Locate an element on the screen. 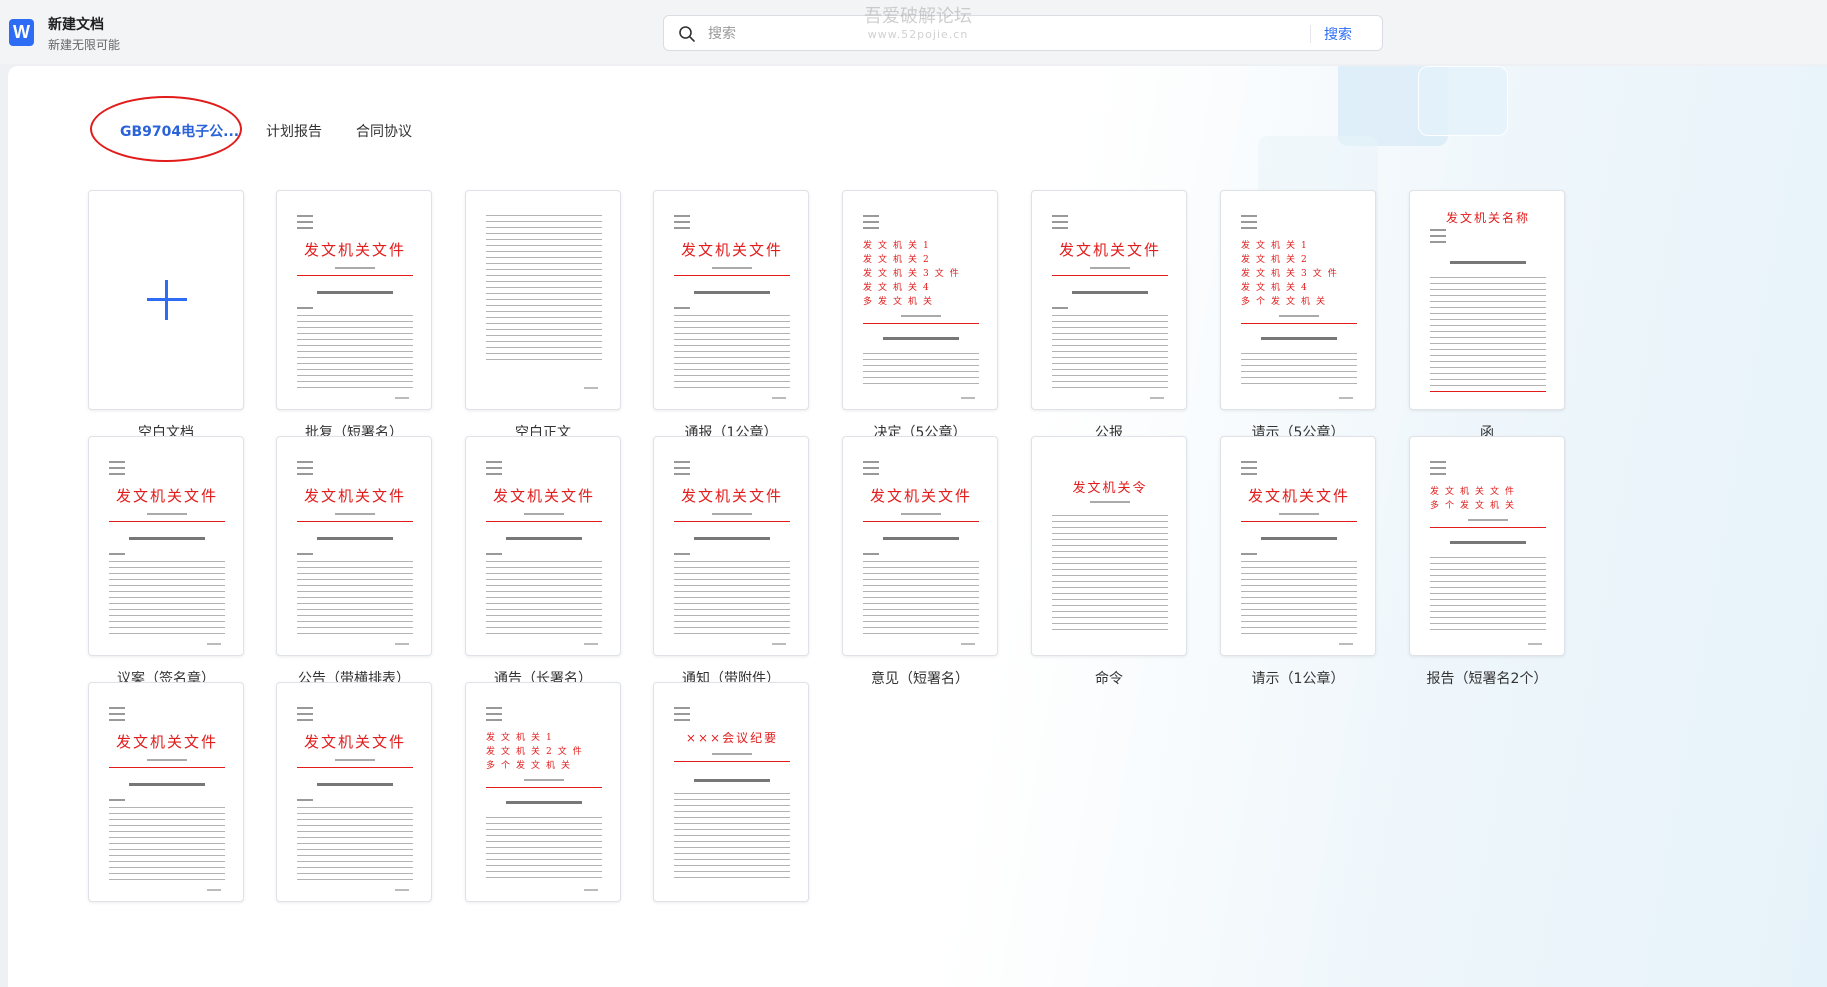  app-title: 新建文档 is located at coordinates (76, 25).